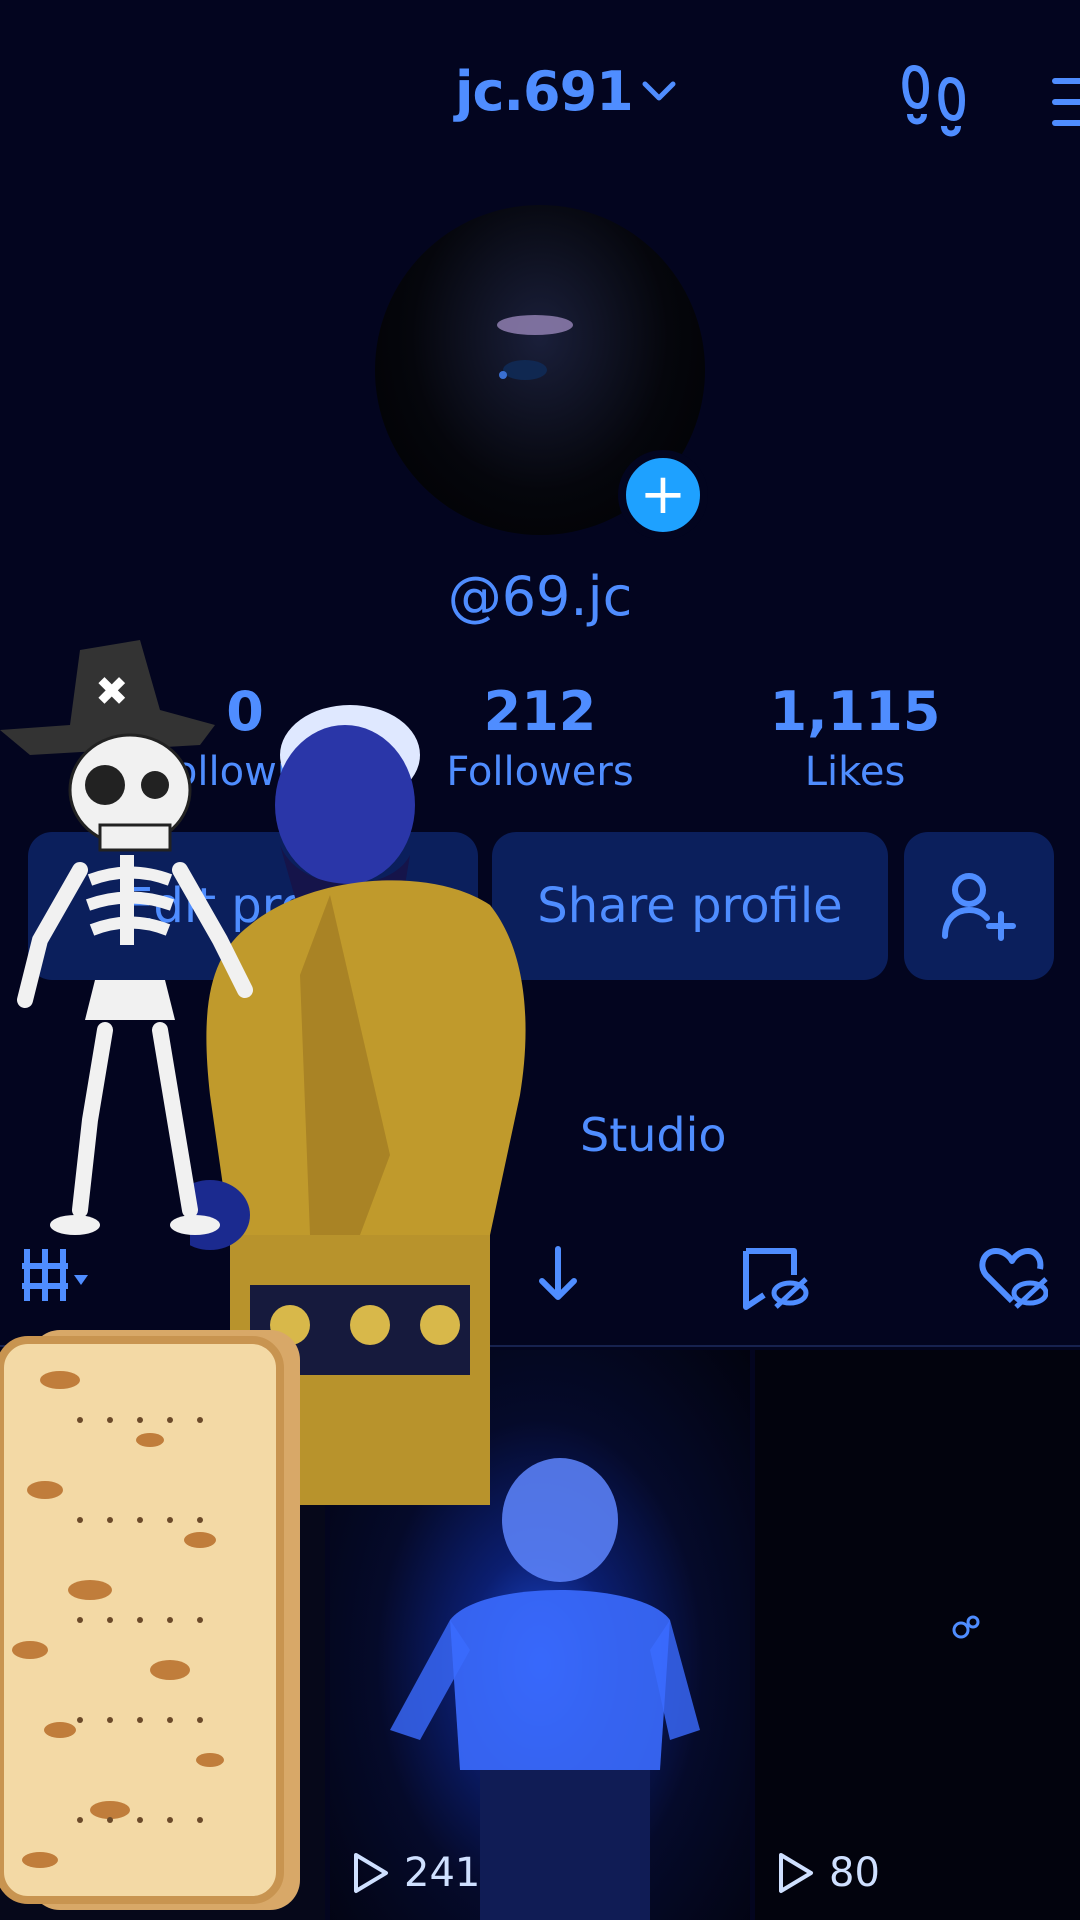 Image resolution: width=1080 pixels, height=1920 pixels. I want to click on add-story-button: +, so click(663, 495).